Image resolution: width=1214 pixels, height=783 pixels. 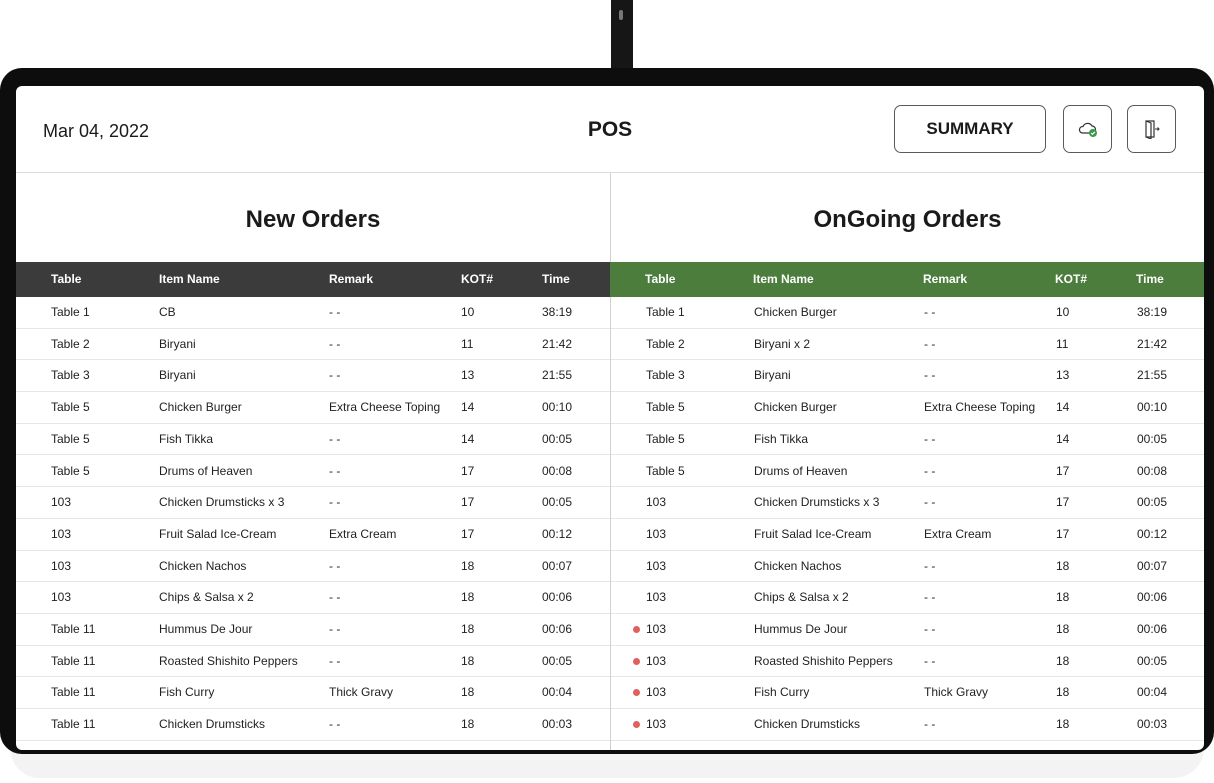 What do you see at coordinates (177, 375) in the screenshot?
I see `cell-item-name-text: Biryani` at bounding box center [177, 375].